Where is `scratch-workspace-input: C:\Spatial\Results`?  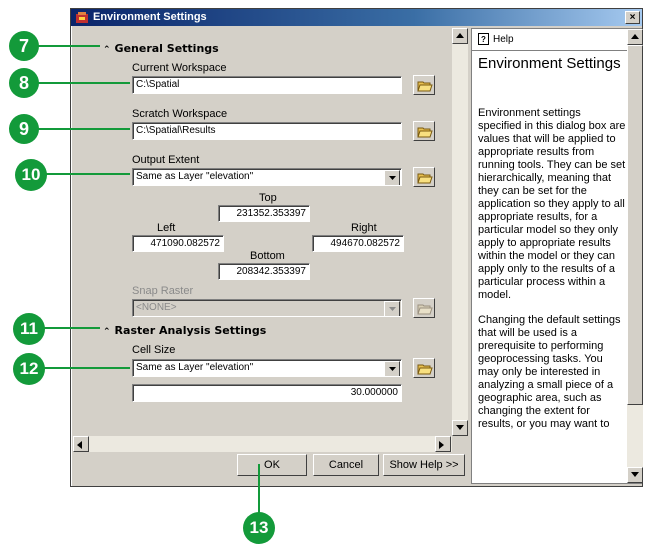 scratch-workspace-input: C:\Spatial\Results is located at coordinates (267, 131).